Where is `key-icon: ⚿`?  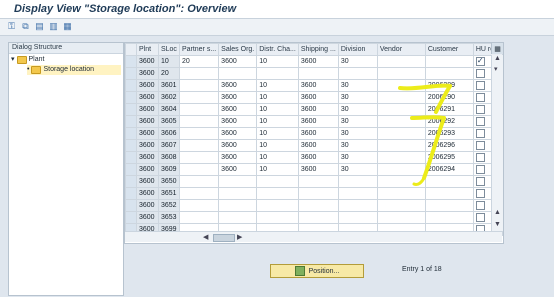
key-icon: ⚿ is located at coordinates (11, 26).